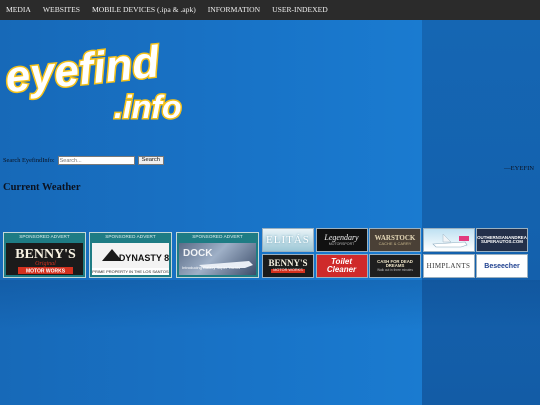 This screenshot has width=540, height=405. I want to click on nav-item-media: MEDIA, so click(18, 10).